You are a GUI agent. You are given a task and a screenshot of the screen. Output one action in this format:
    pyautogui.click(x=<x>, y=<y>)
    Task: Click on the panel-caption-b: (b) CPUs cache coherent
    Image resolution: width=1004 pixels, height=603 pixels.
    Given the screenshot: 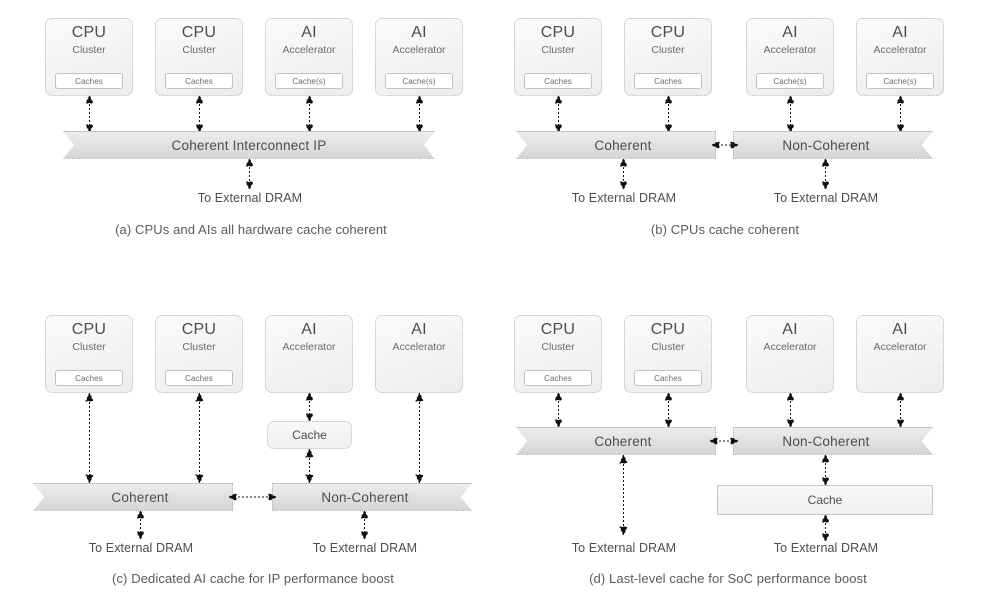 What is the action you would take?
    pyautogui.click(x=725, y=229)
    